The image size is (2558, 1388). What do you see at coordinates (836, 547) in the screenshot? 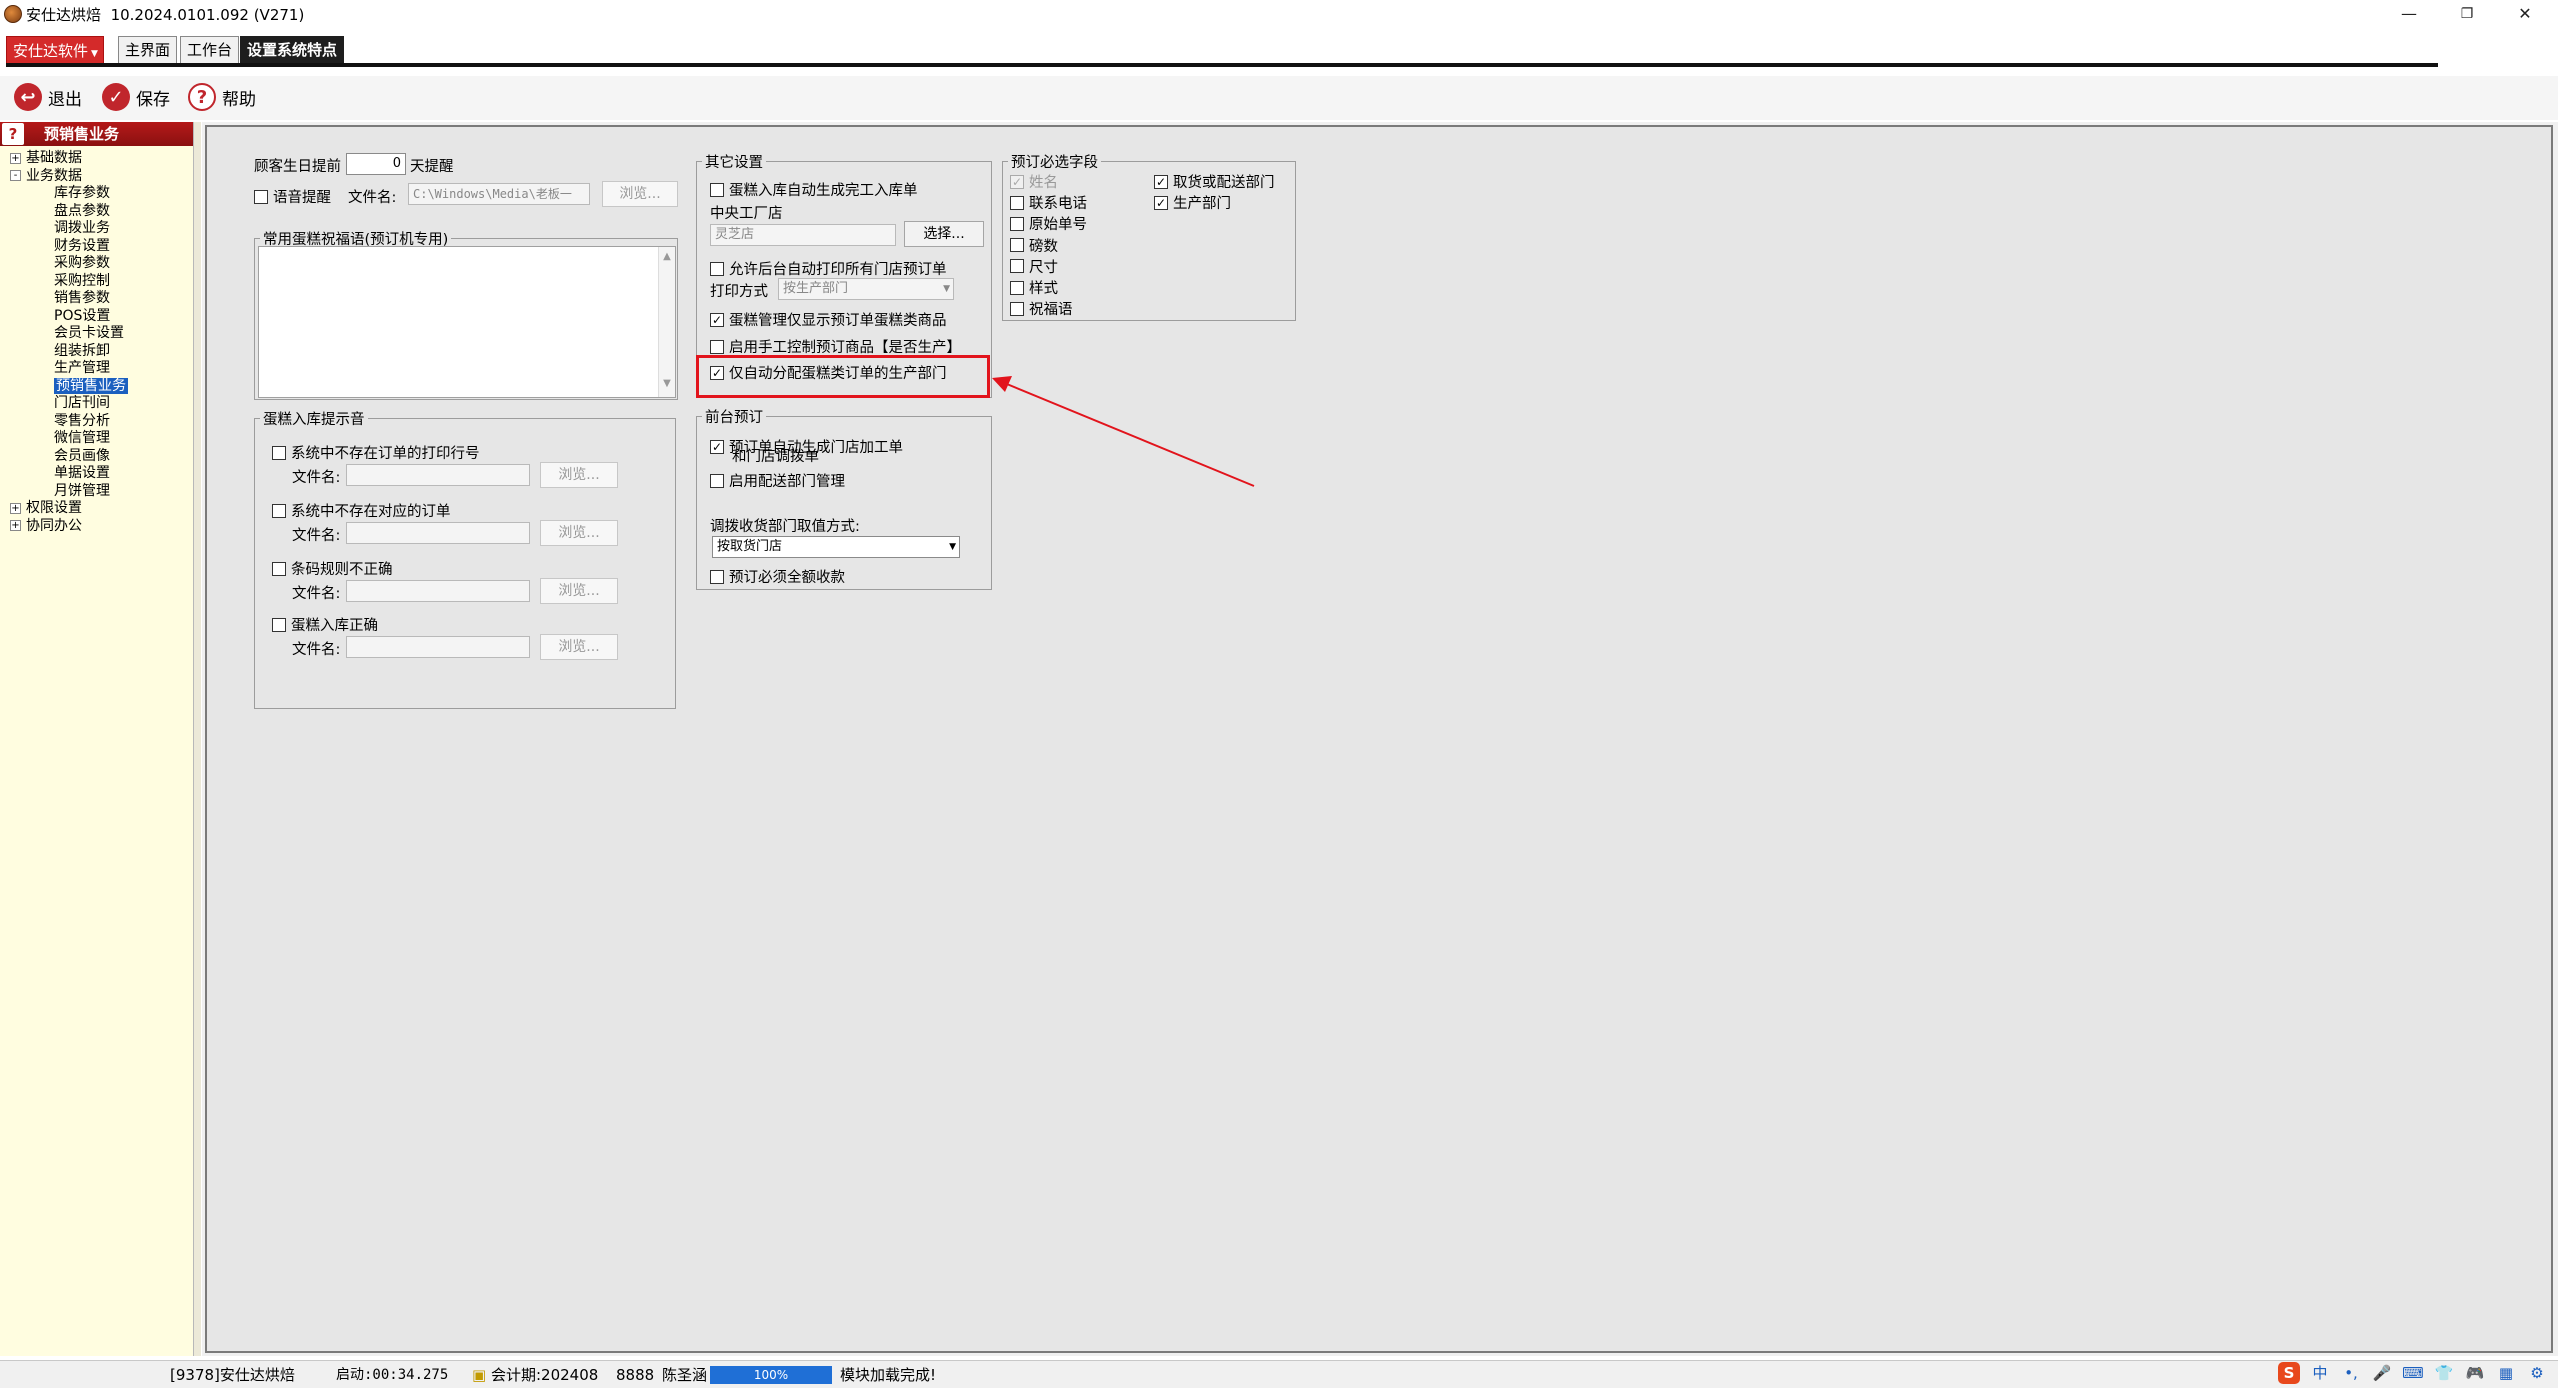
I see `dept-mode-select: 按取货门店 ▼` at bounding box center [836, 547].